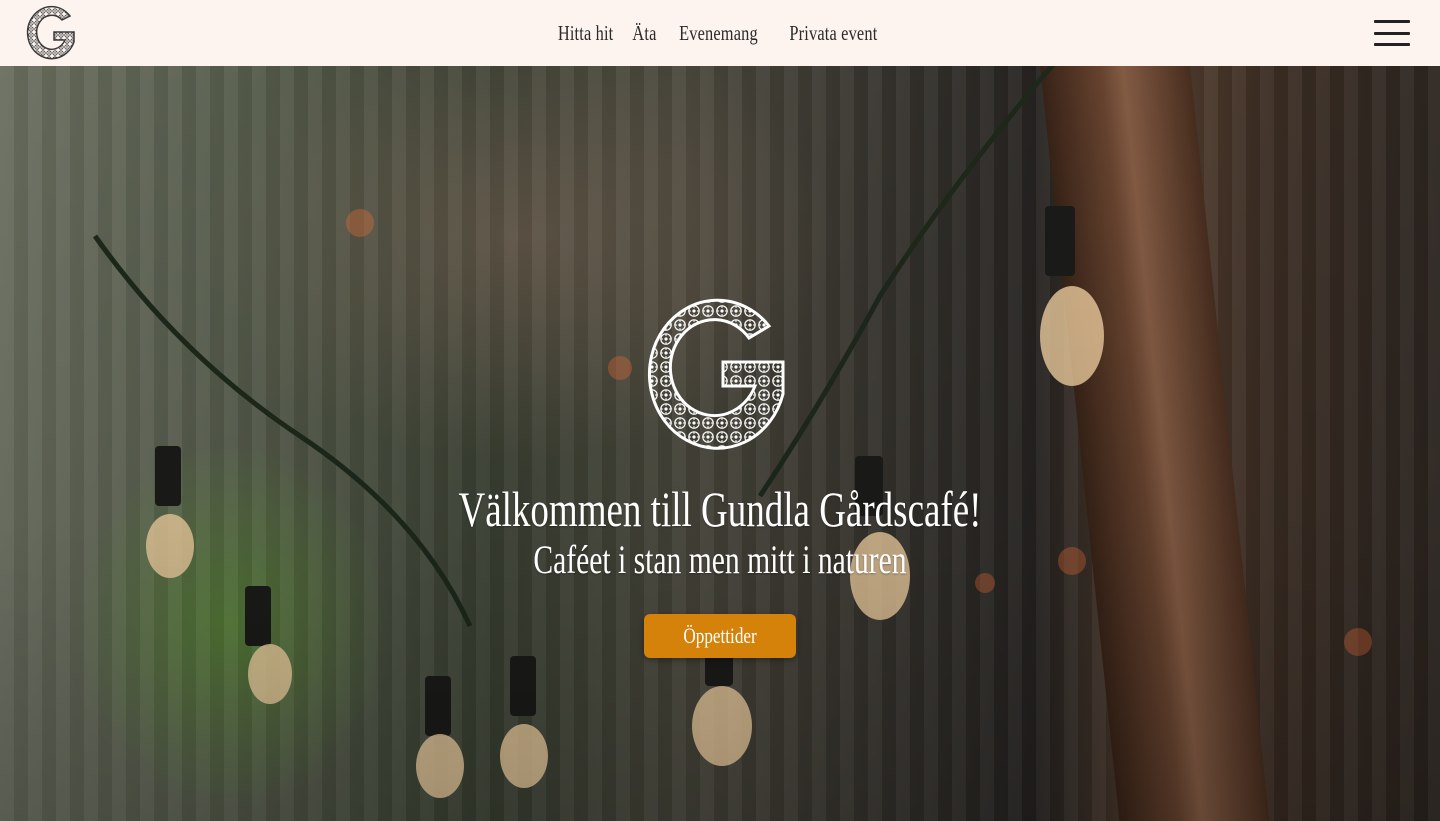 This screenshot has width=1440, height=821. I want to click on hero-title: Välkommen till Gundla Gårdscafé!, so click(720, 509).